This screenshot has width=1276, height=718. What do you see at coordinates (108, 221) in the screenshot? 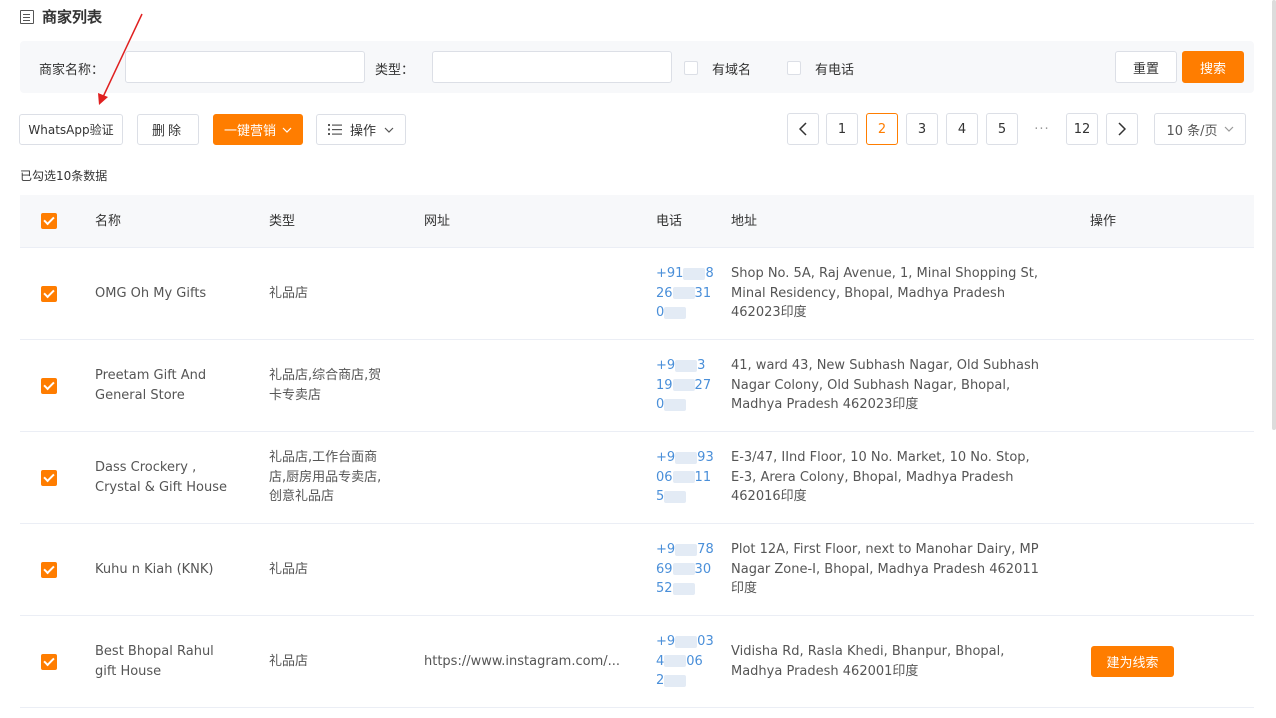
I see `column-header-name: 名称` at bounding box center [108, 221].